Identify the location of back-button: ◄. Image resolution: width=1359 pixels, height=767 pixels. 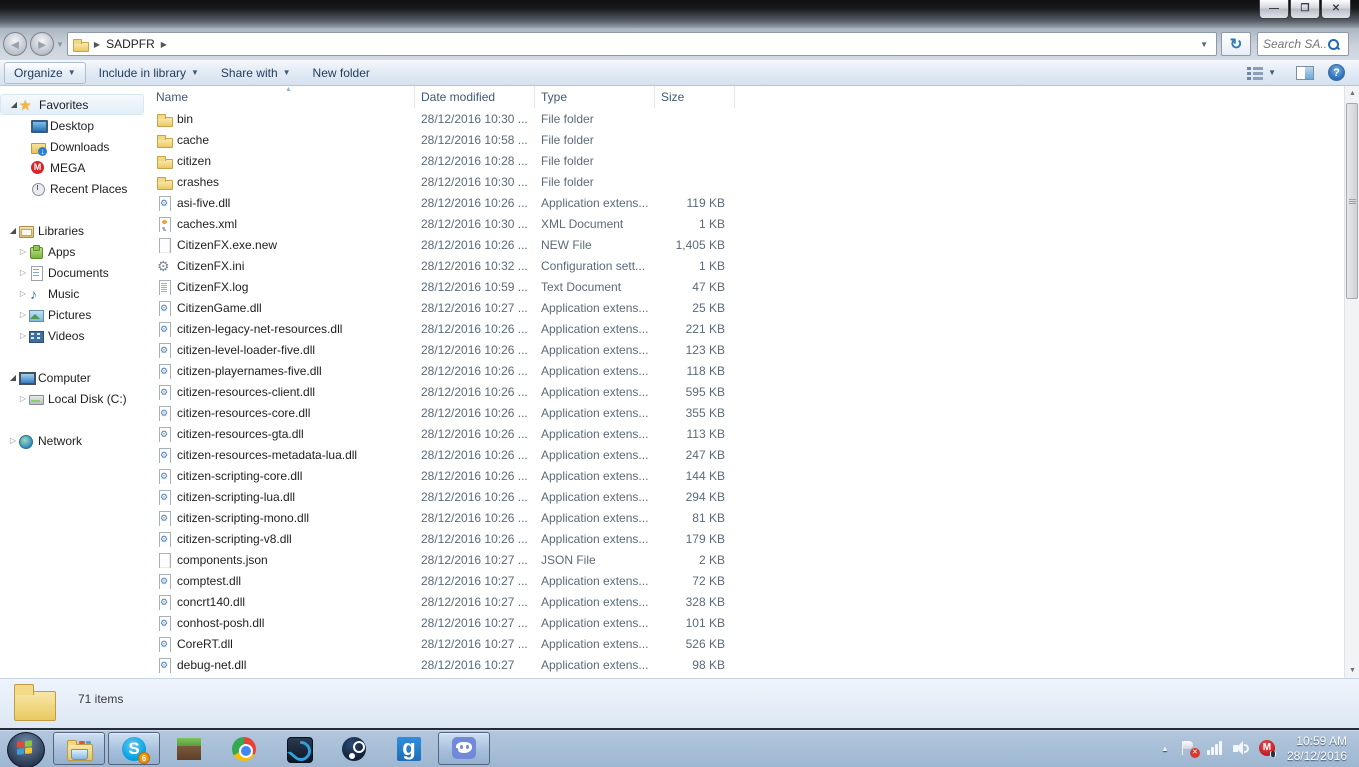
(15, 44).